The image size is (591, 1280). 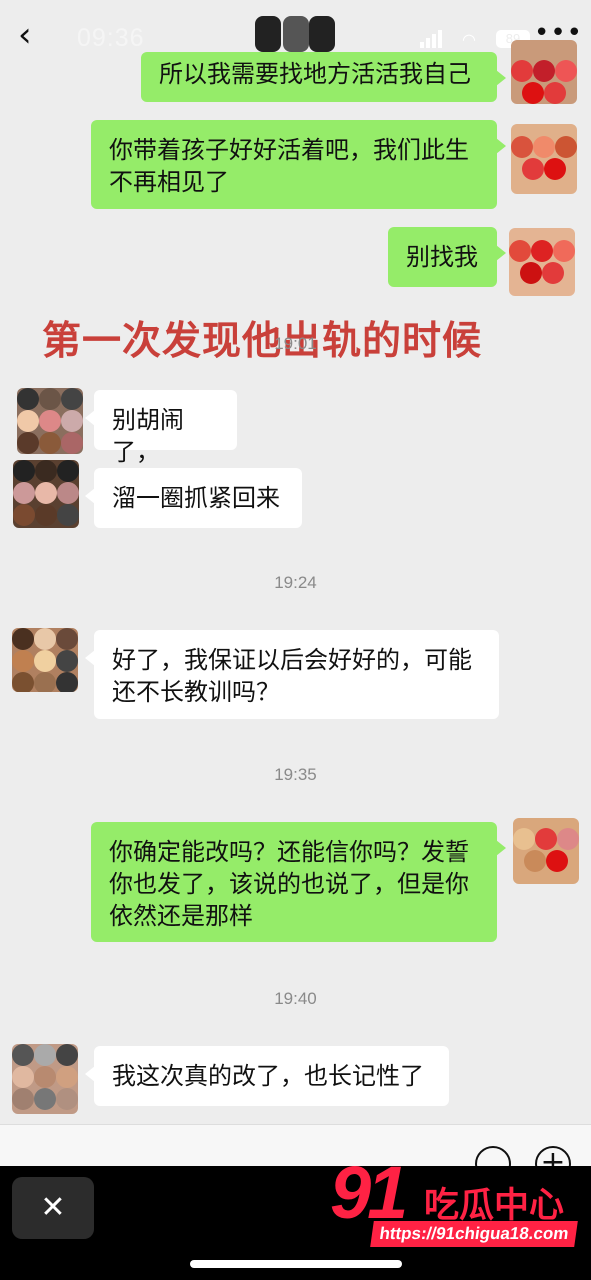 I want to click on message-text: 你带着孩子好好活着吧，我们此生不再相见了, so click(x=289, y=166).